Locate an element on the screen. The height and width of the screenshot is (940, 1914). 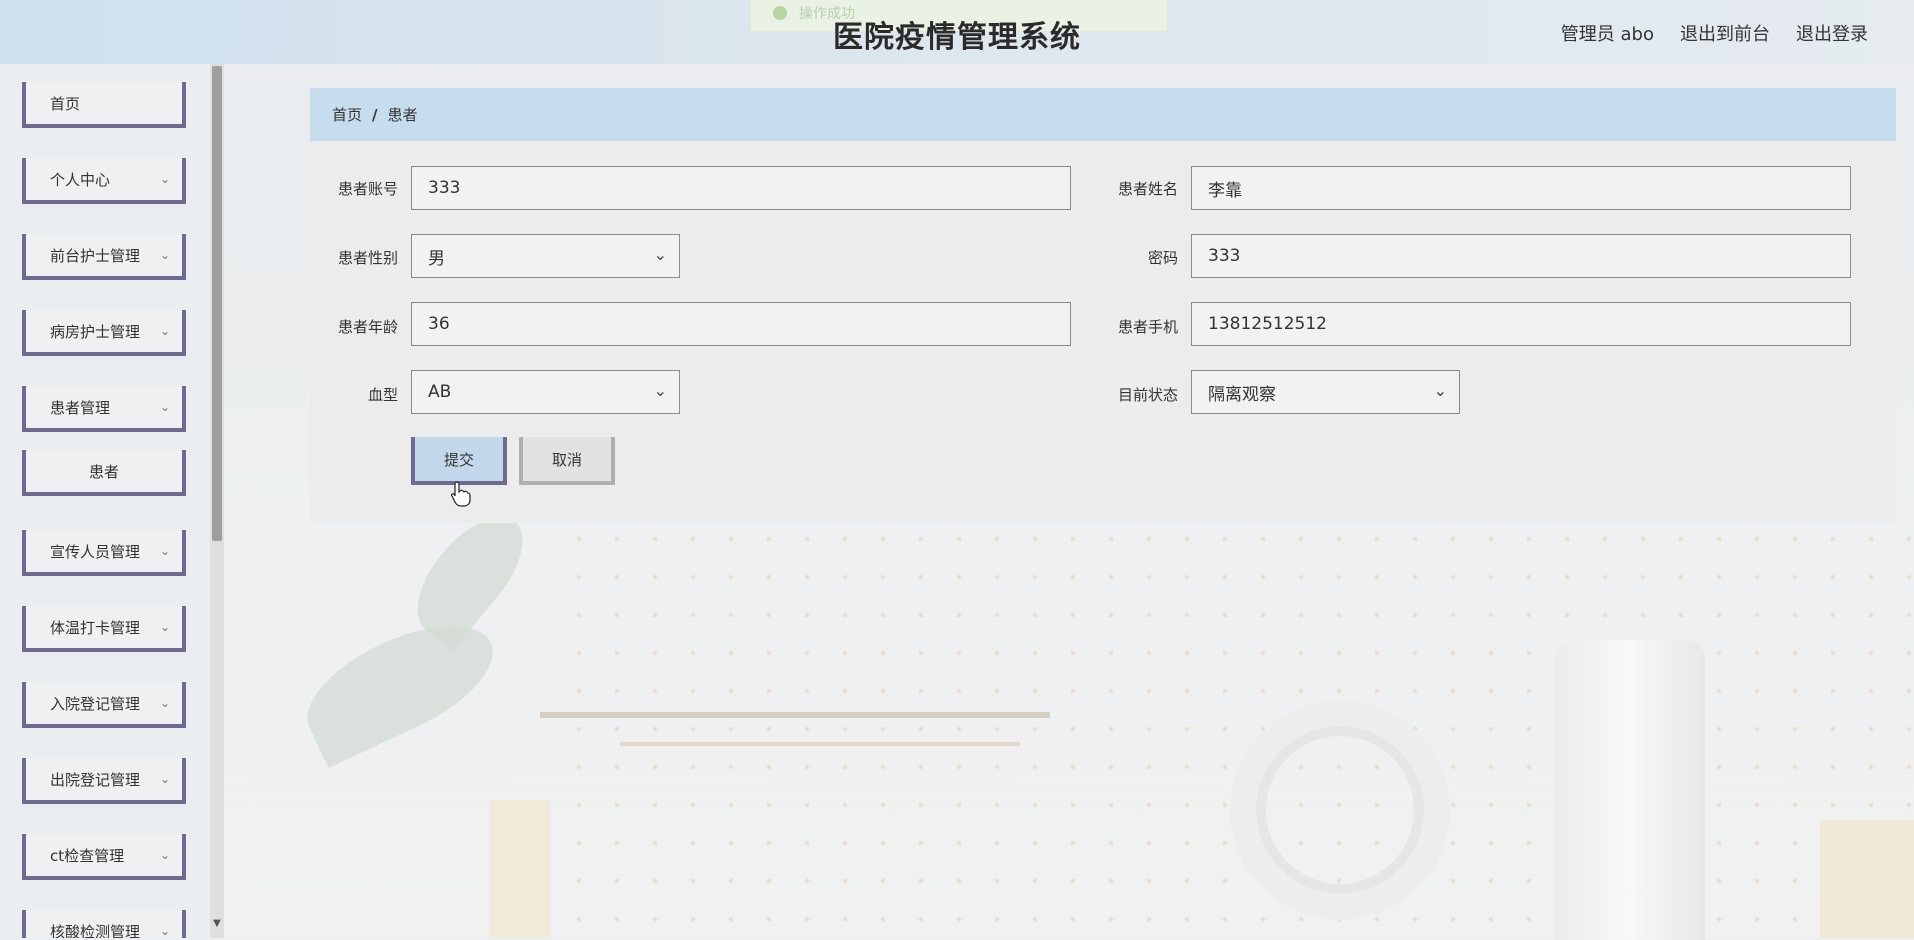
age-label: 患者年龄 is located at coordinates (367, 327).